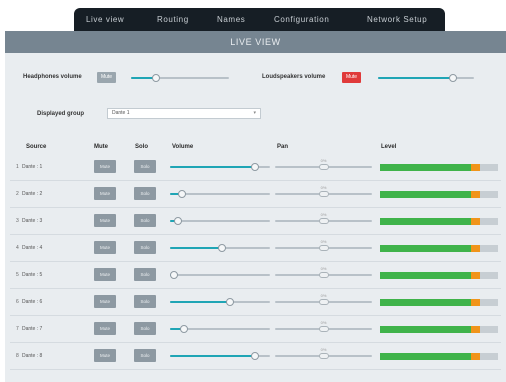 This screenshot has width=506, height=382. What do you see at coordinates (17, 329) in the screenshot?
I see `channel-index: 7` at bounding box center [17, 329].